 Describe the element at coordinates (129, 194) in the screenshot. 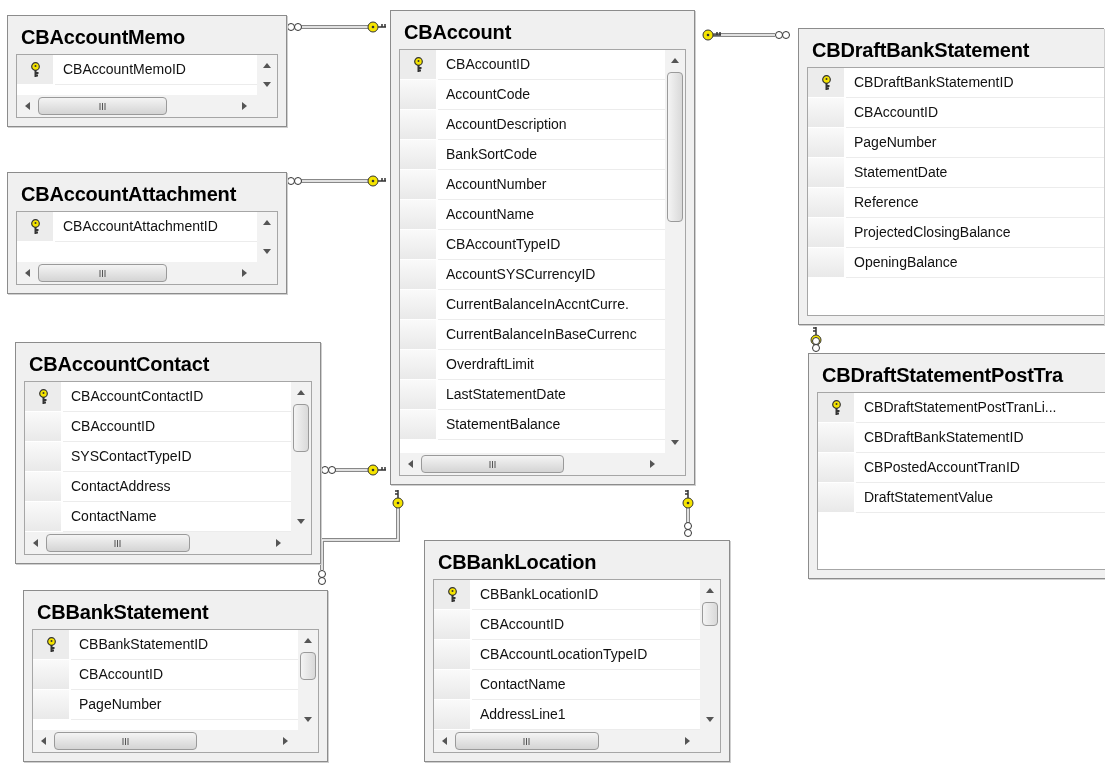

I see `table-title: CBAccountAttachment` at that location.